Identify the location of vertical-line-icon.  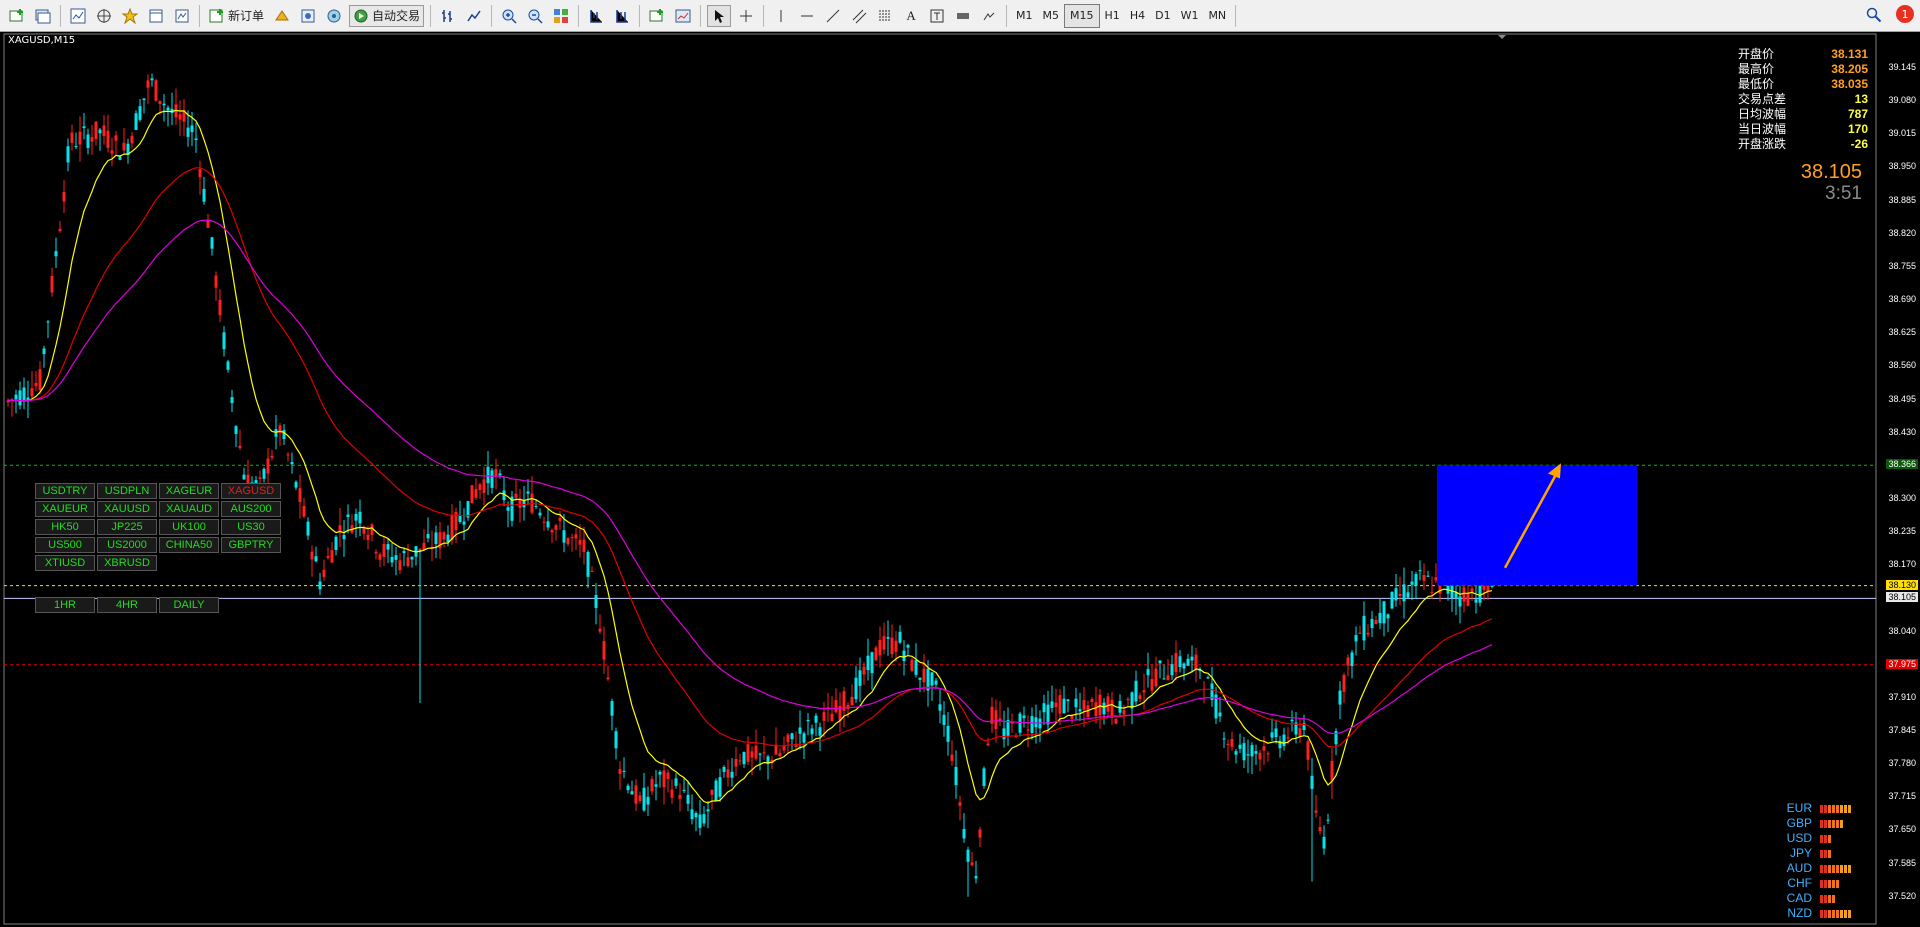
(781, 16).